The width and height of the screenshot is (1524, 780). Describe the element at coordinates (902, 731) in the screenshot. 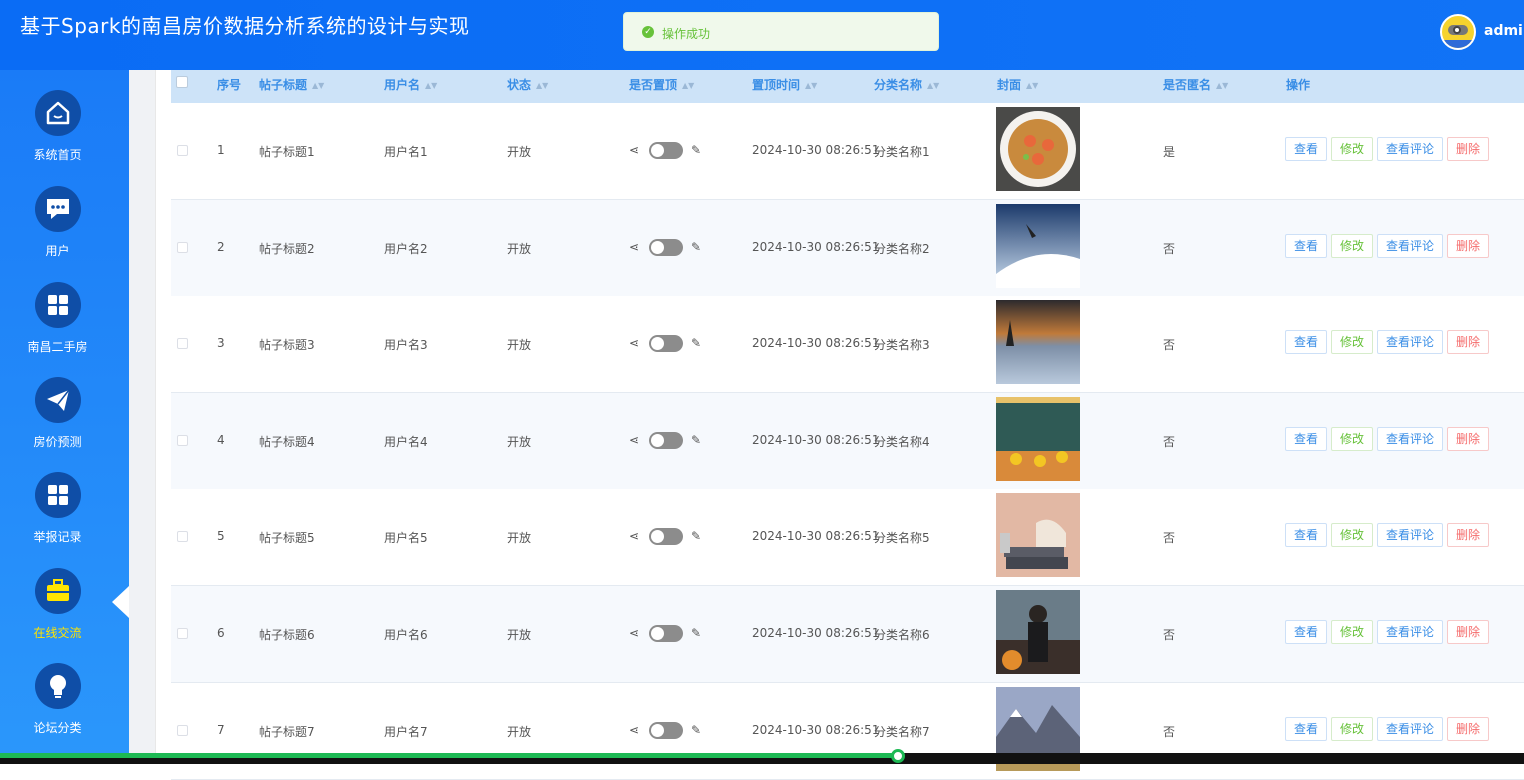

I see `row-category: 分类名称7` at that location.